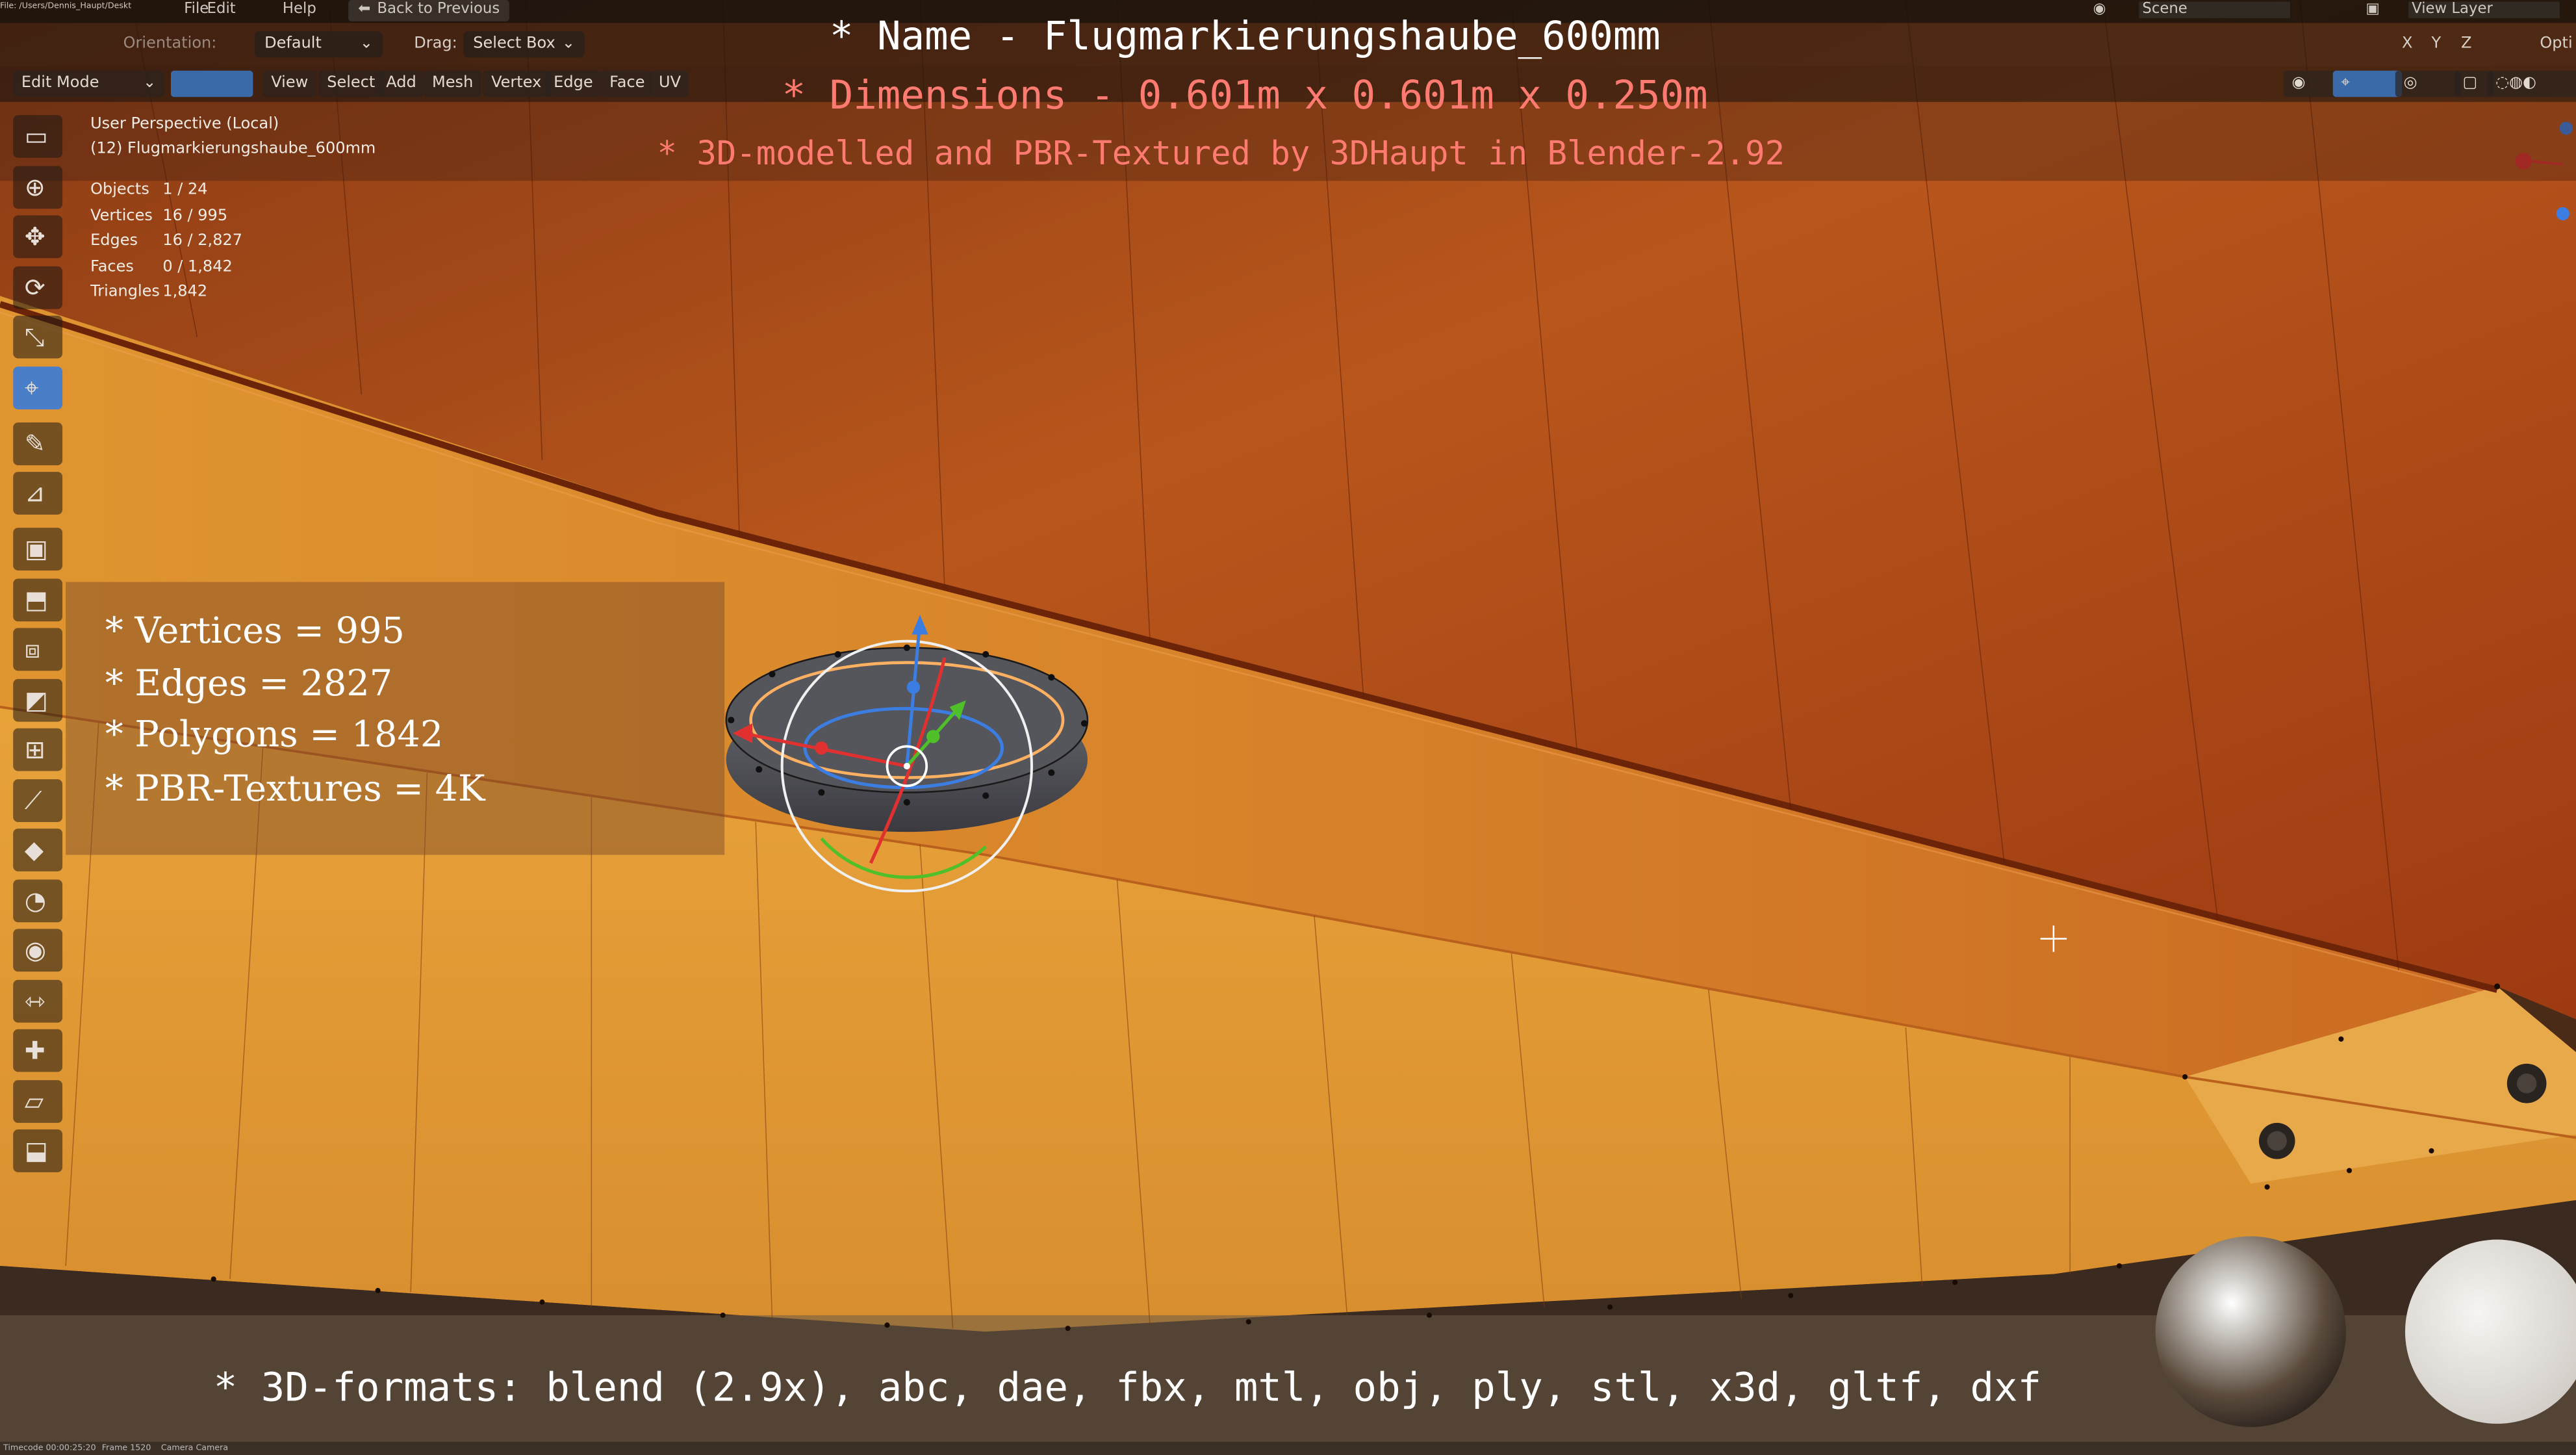  Describe the element at coordinates (32, 649) in the screenshot. I see `inset-icon: ⧈` at that location.